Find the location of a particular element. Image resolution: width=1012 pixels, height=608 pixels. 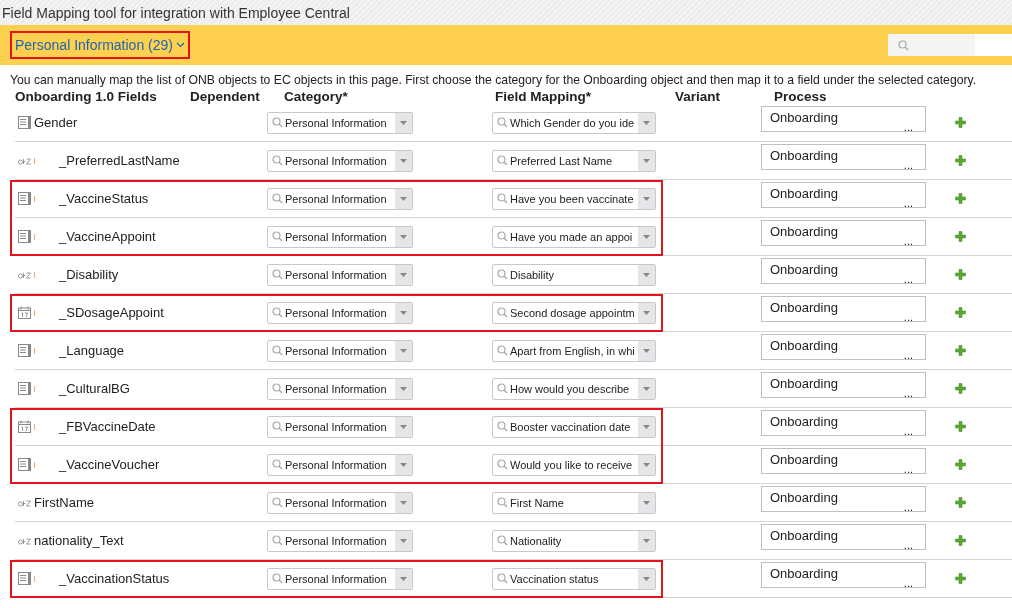

field-mapping-select: Vaccination status is located at coordinates (574, 578).